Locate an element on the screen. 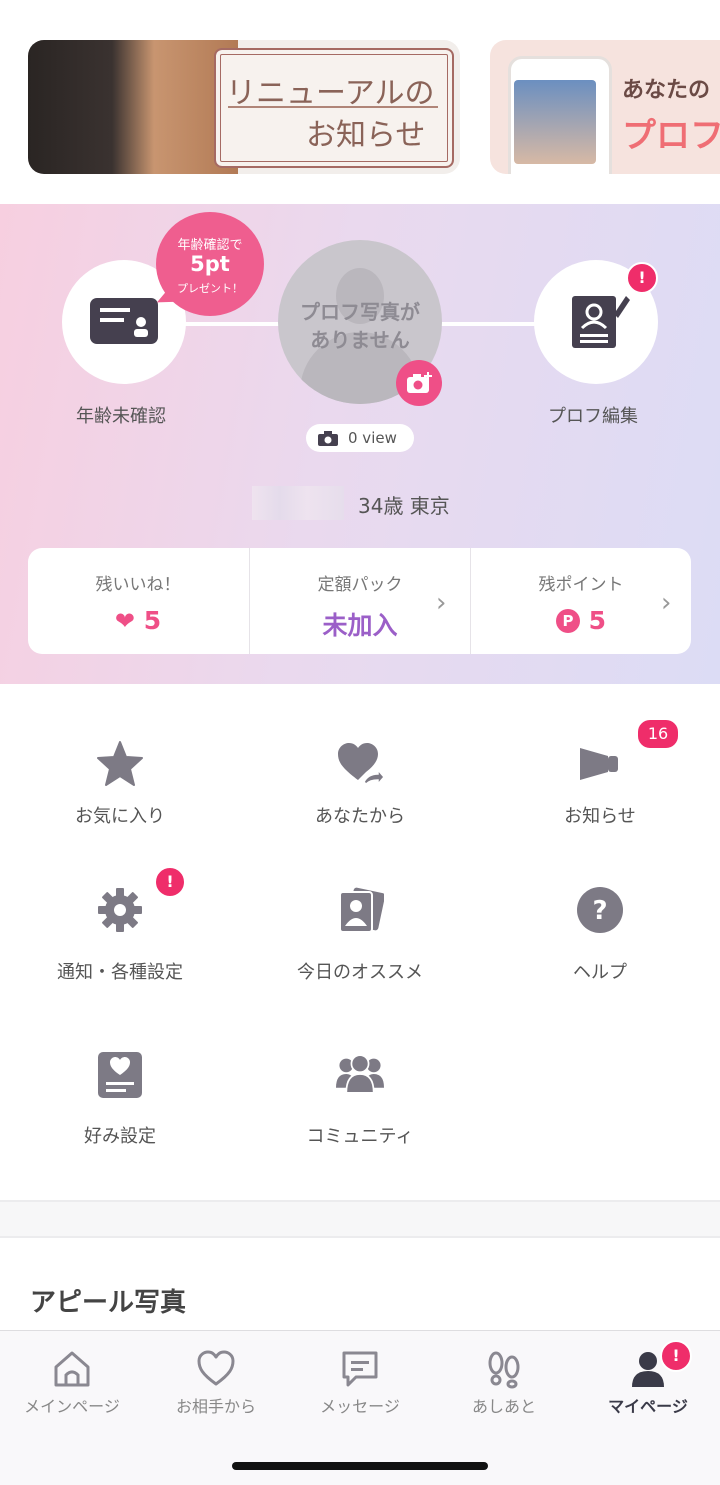 The image size is (720, 1485). promo-points: 5pt is located at coordinates (210, 264).